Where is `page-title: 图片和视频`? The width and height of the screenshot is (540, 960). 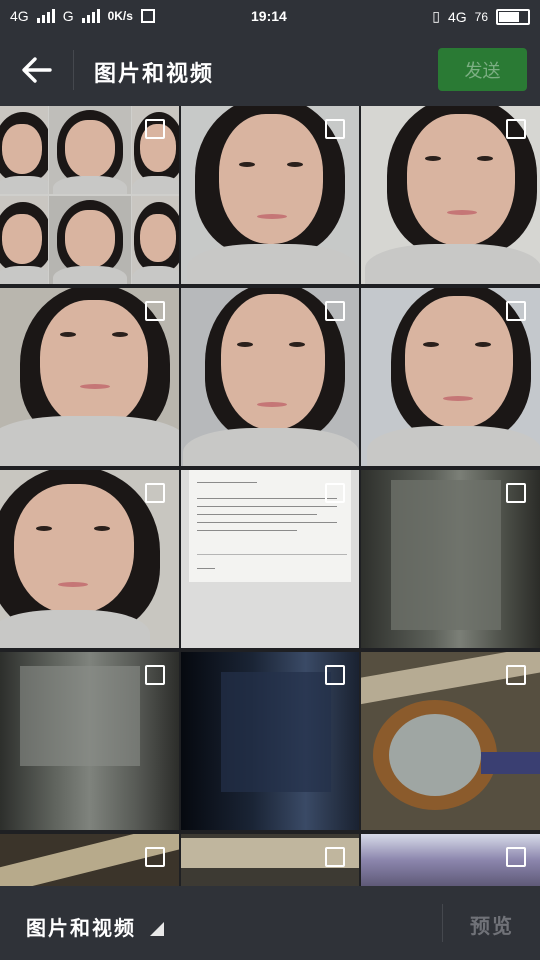
page-title: 图片和视频 is located at coordinates (154, 74).